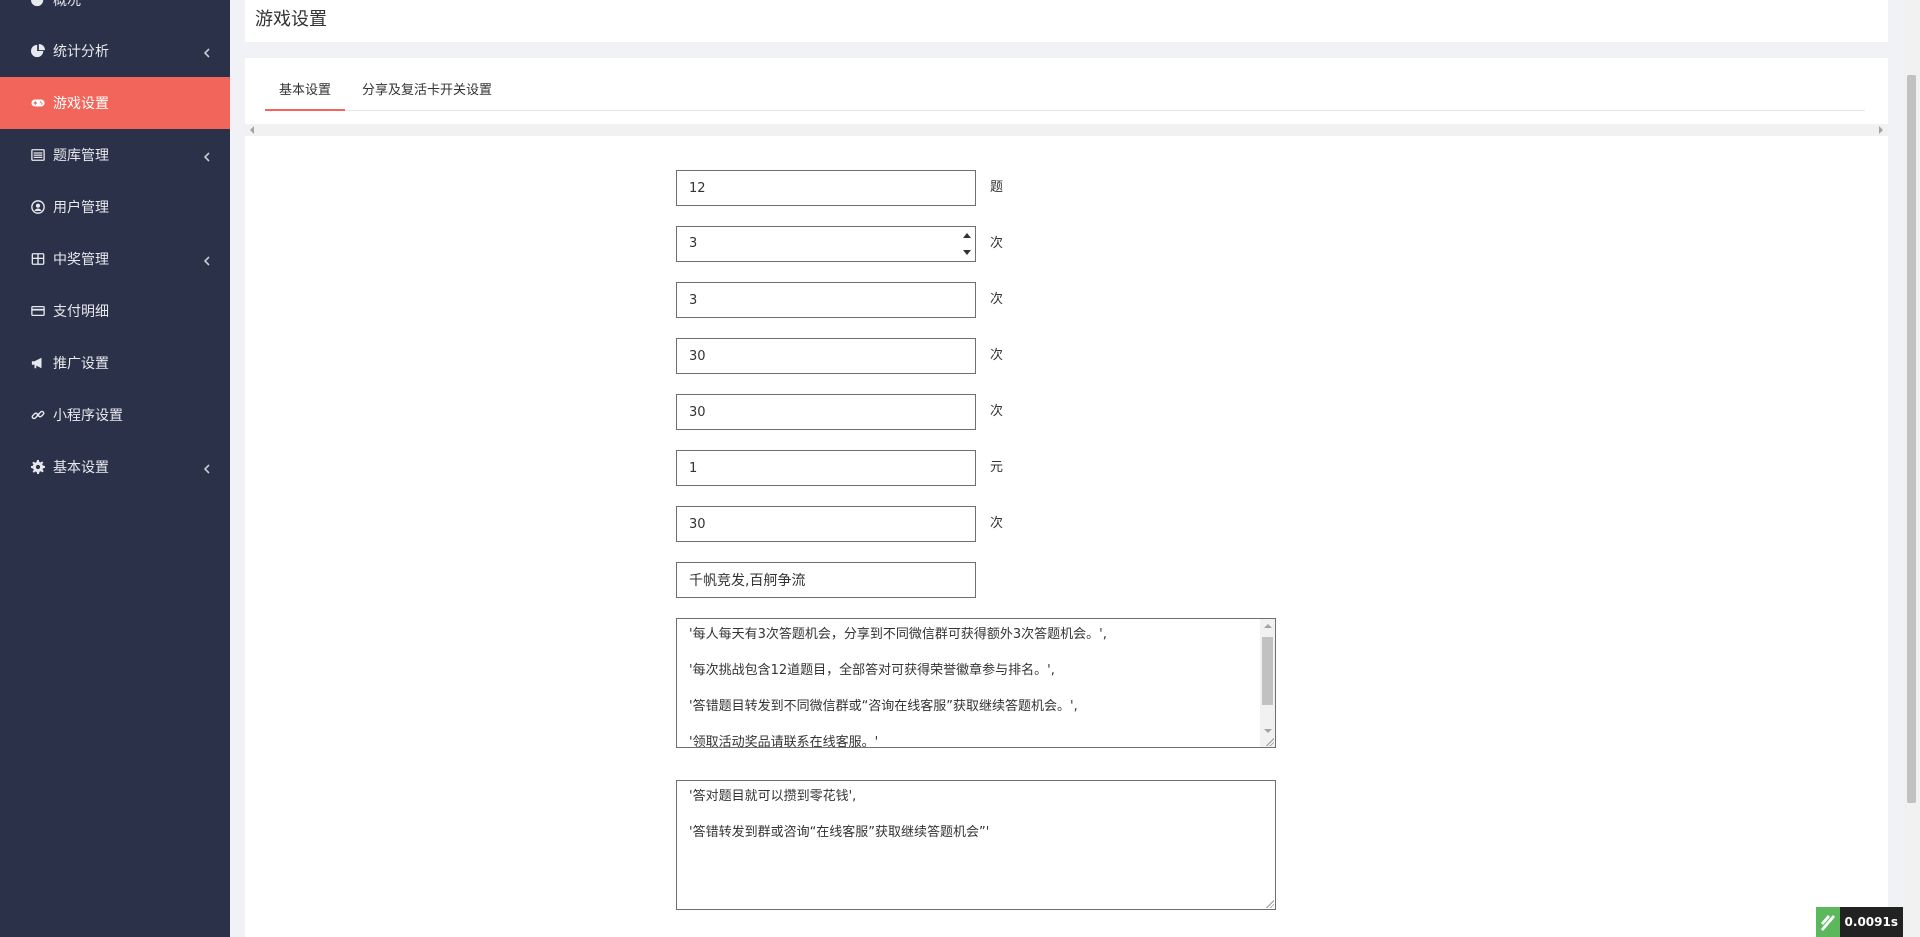 This screenshot has width=1920, height=937. I want to click on gear-icon, so click(38, 467).